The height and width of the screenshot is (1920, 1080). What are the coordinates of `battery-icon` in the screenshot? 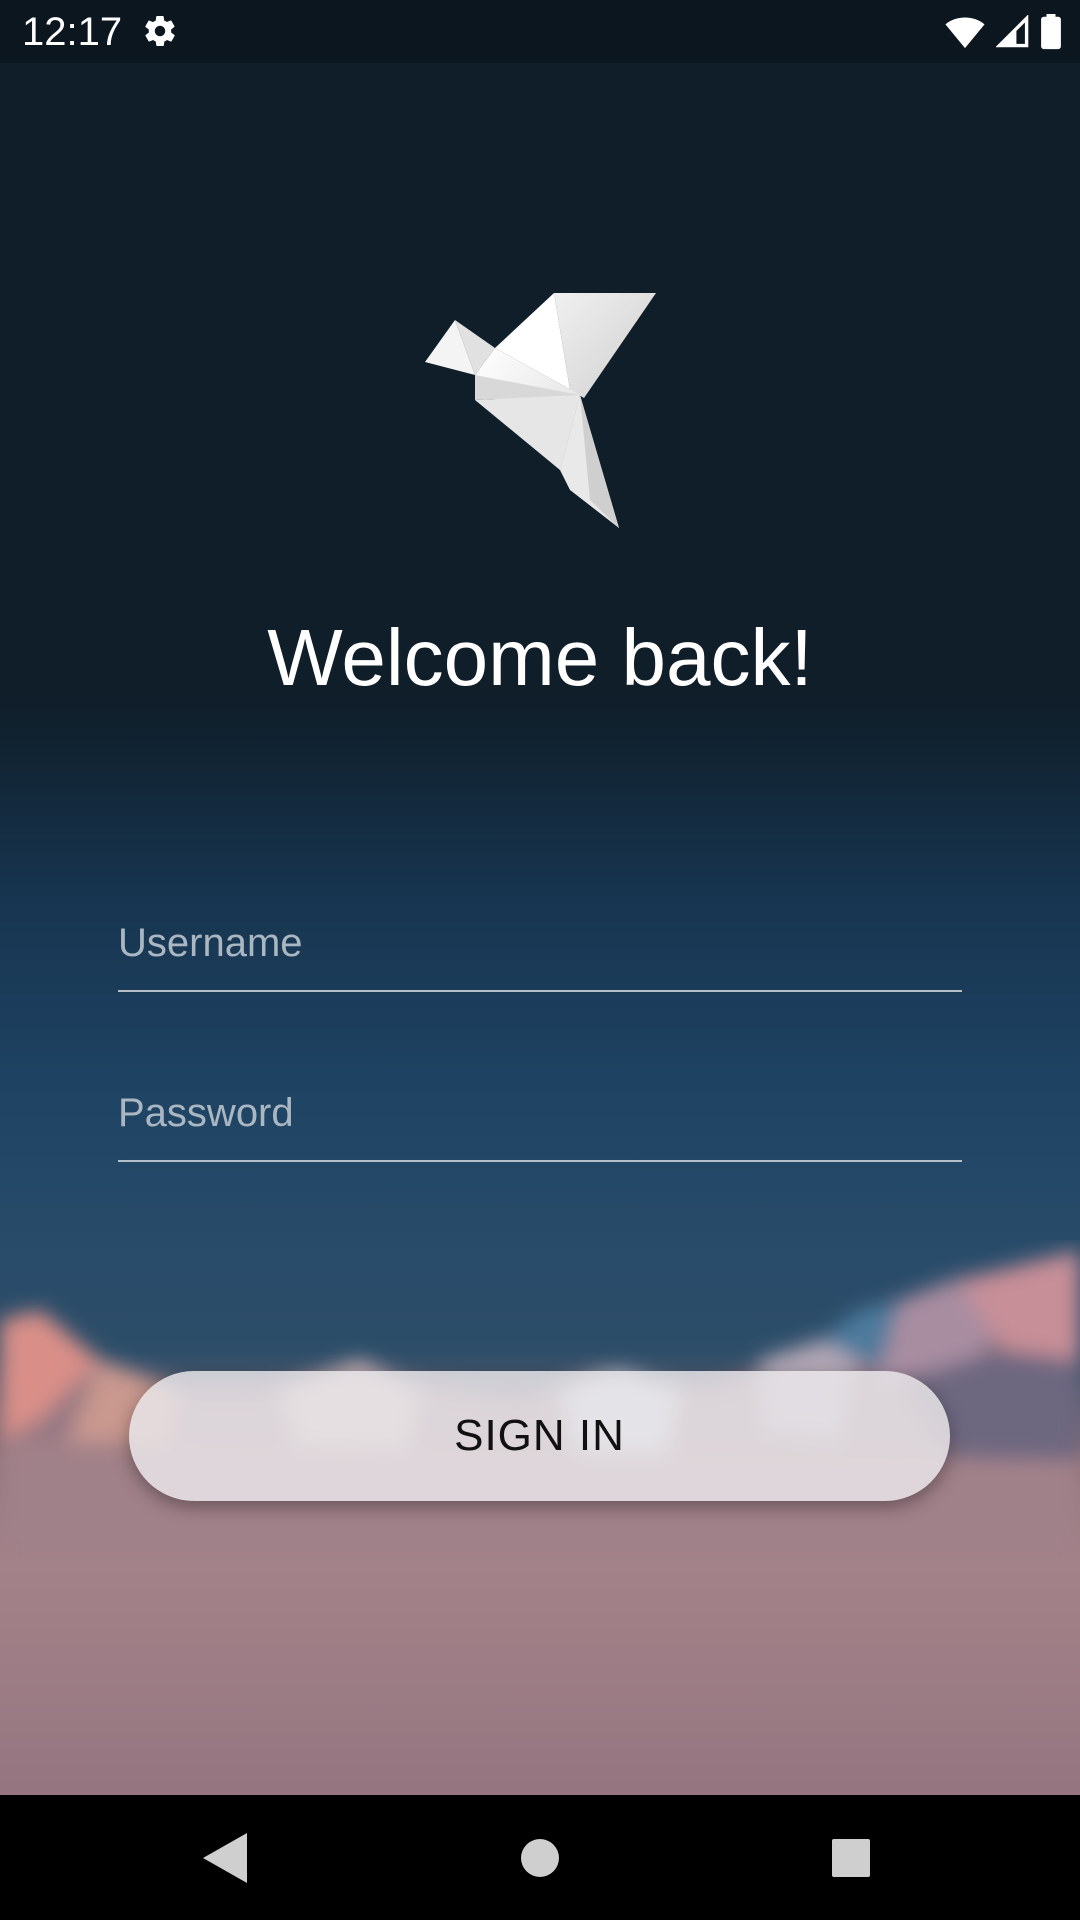 It's located at (1051, 32).